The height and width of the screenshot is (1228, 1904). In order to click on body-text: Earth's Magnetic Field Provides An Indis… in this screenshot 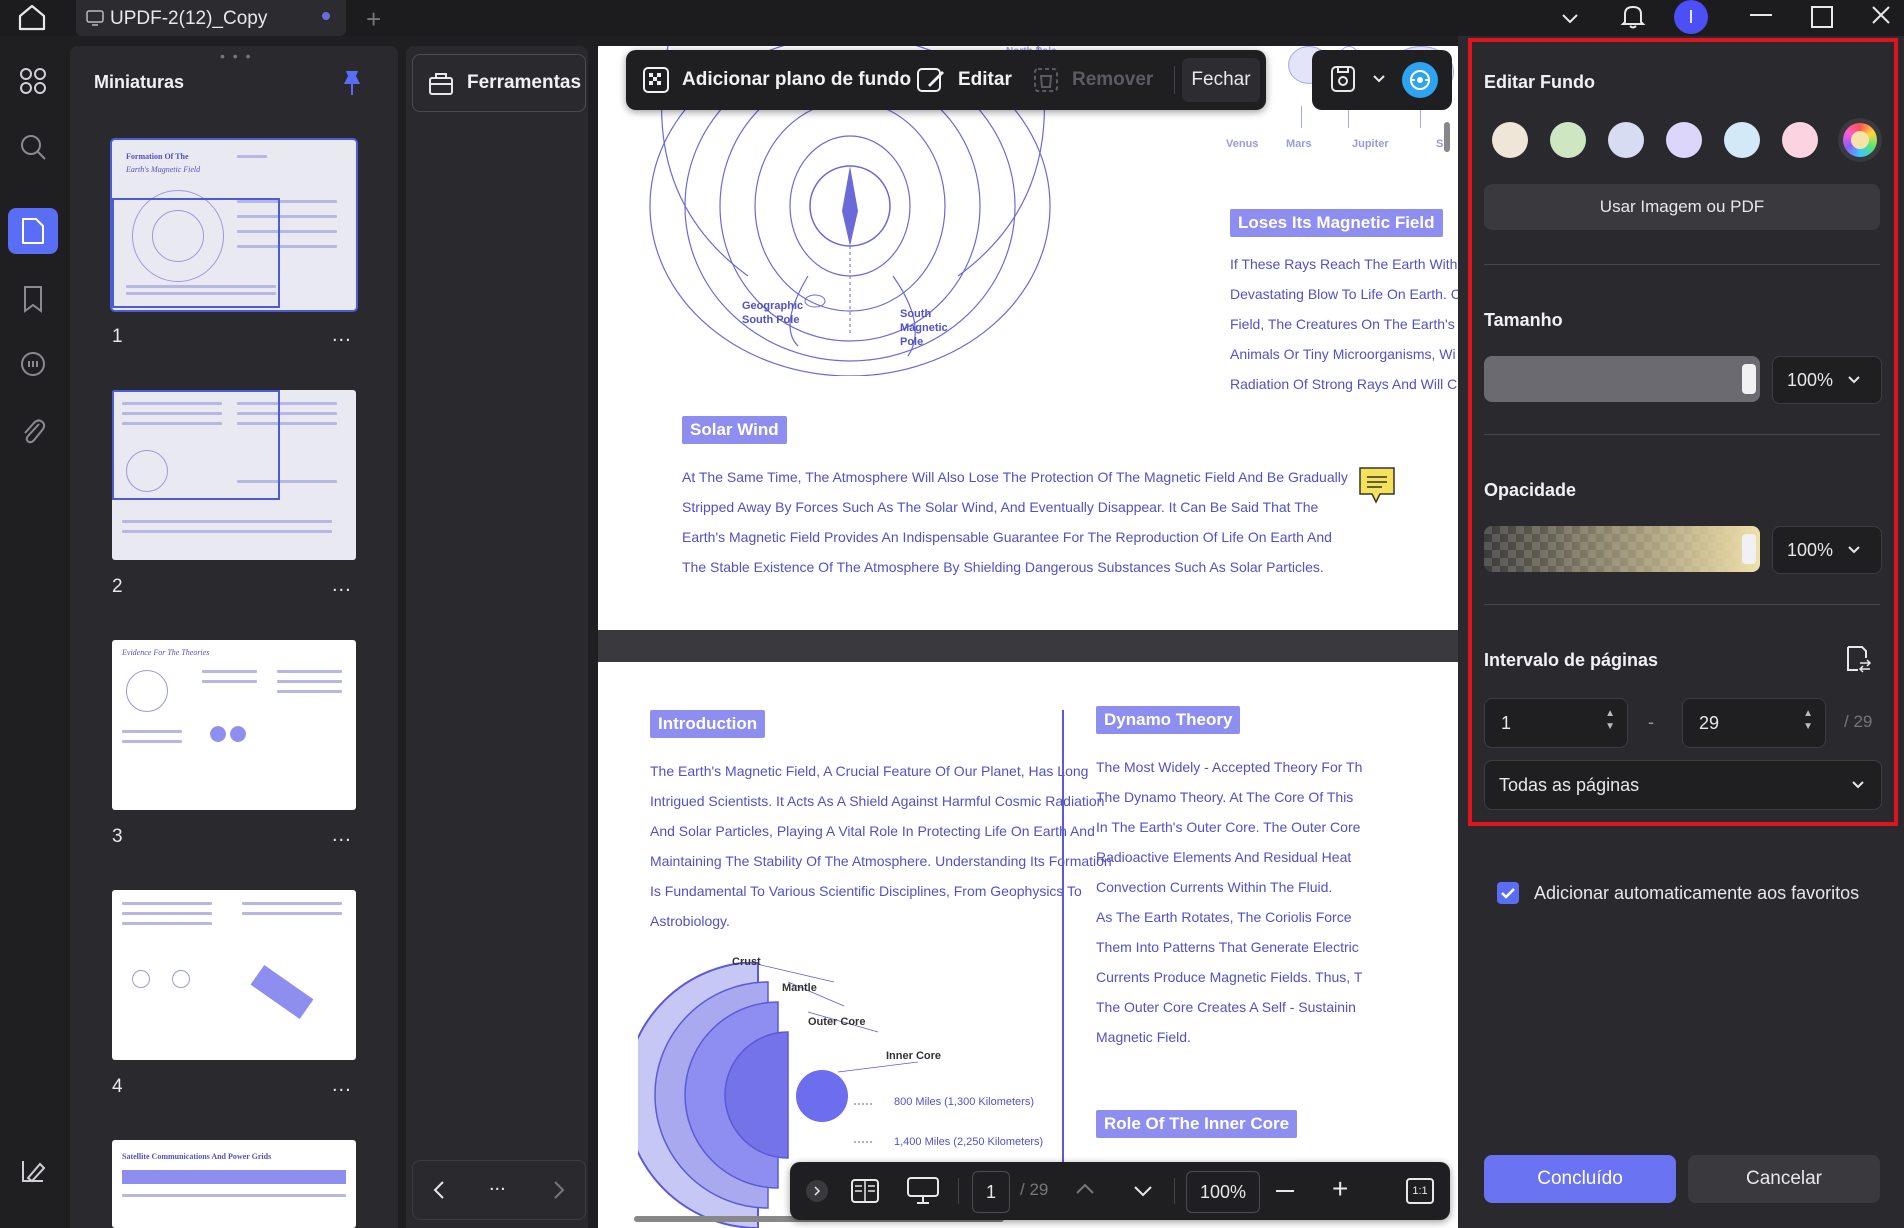, I will do `click(1007, 537)`.